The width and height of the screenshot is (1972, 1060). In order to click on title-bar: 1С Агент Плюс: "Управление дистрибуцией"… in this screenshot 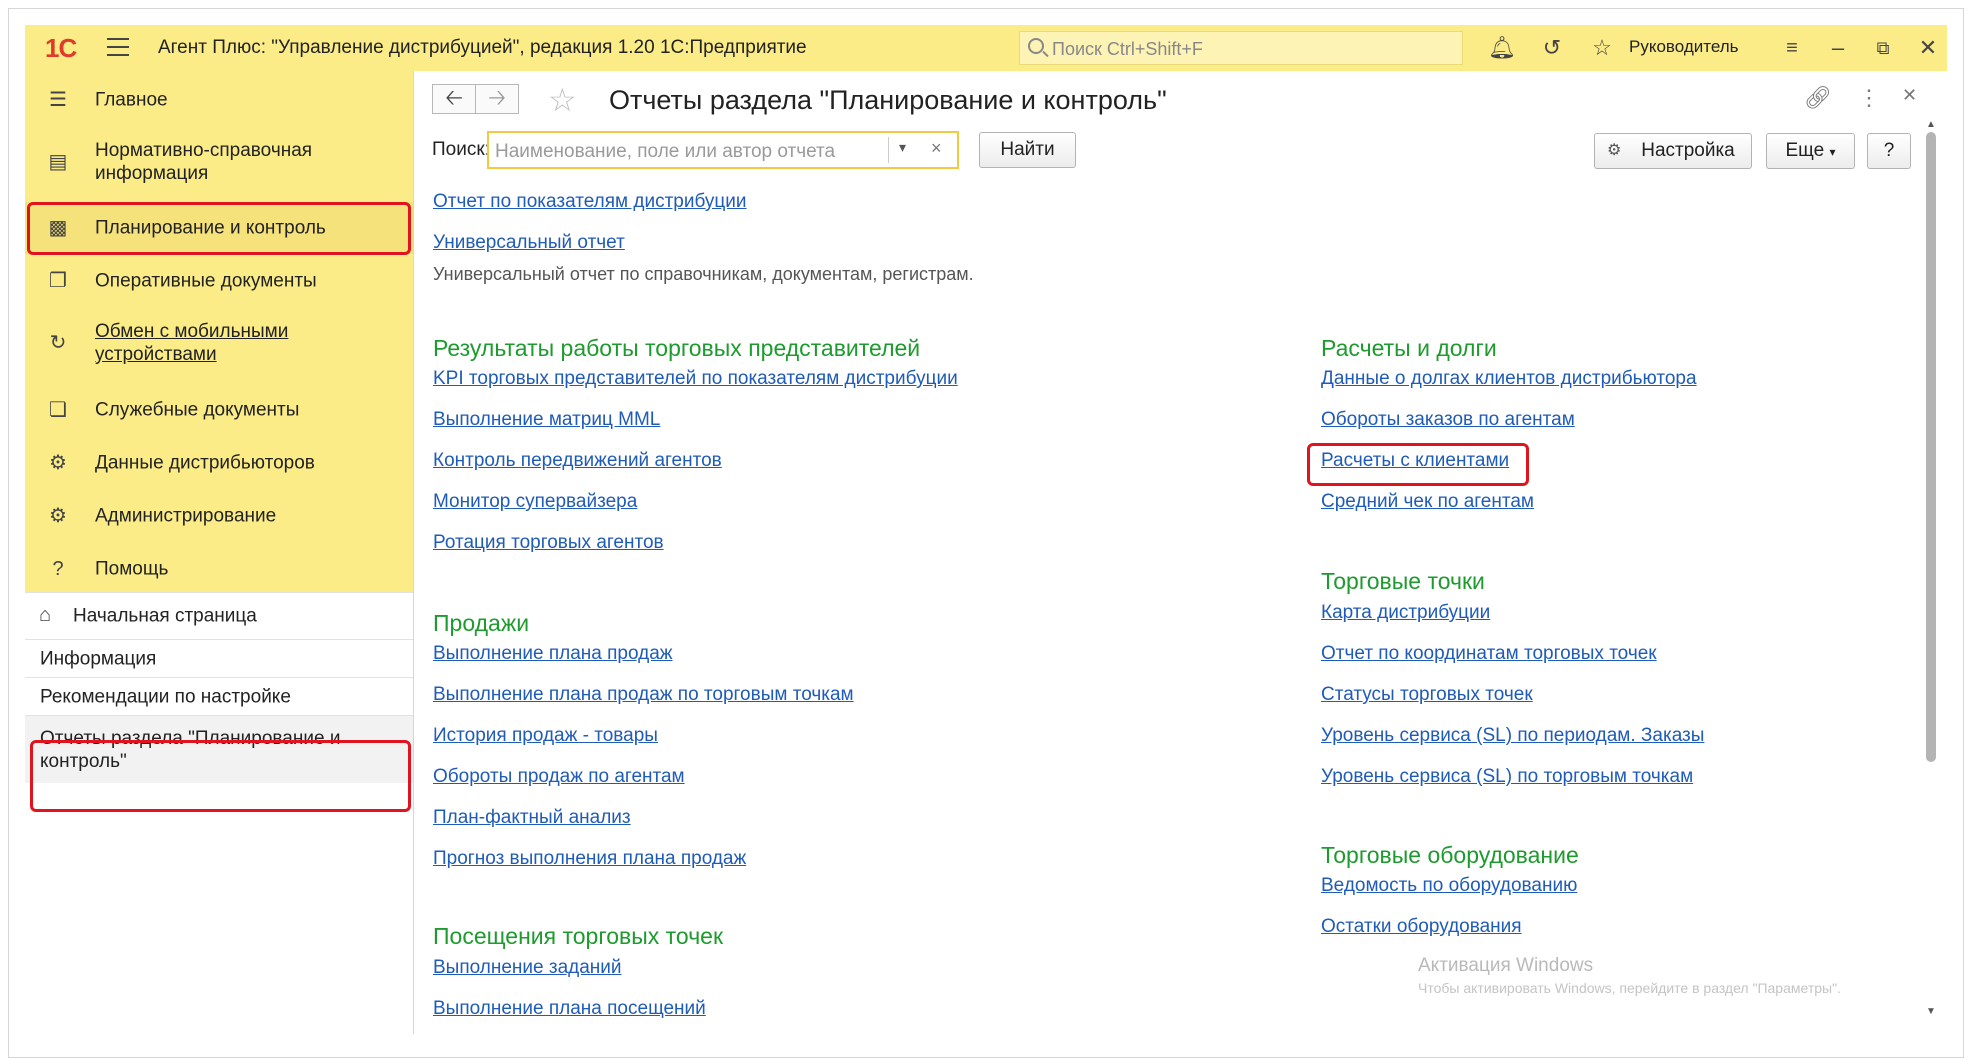, I will do `click(986, 48)`.